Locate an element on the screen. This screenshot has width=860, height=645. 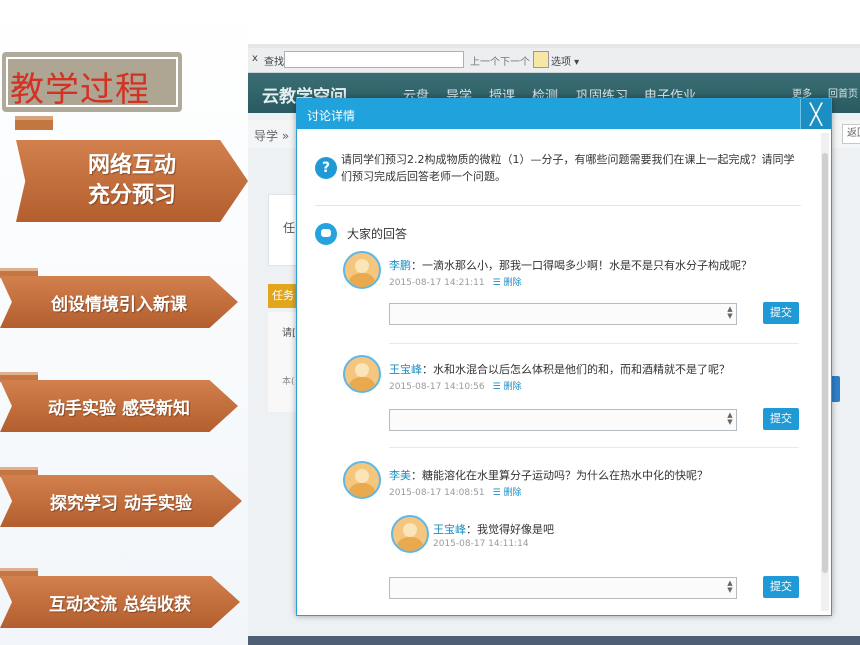
slide-title-box: 教学过程 is located at coordinates (92, 82).